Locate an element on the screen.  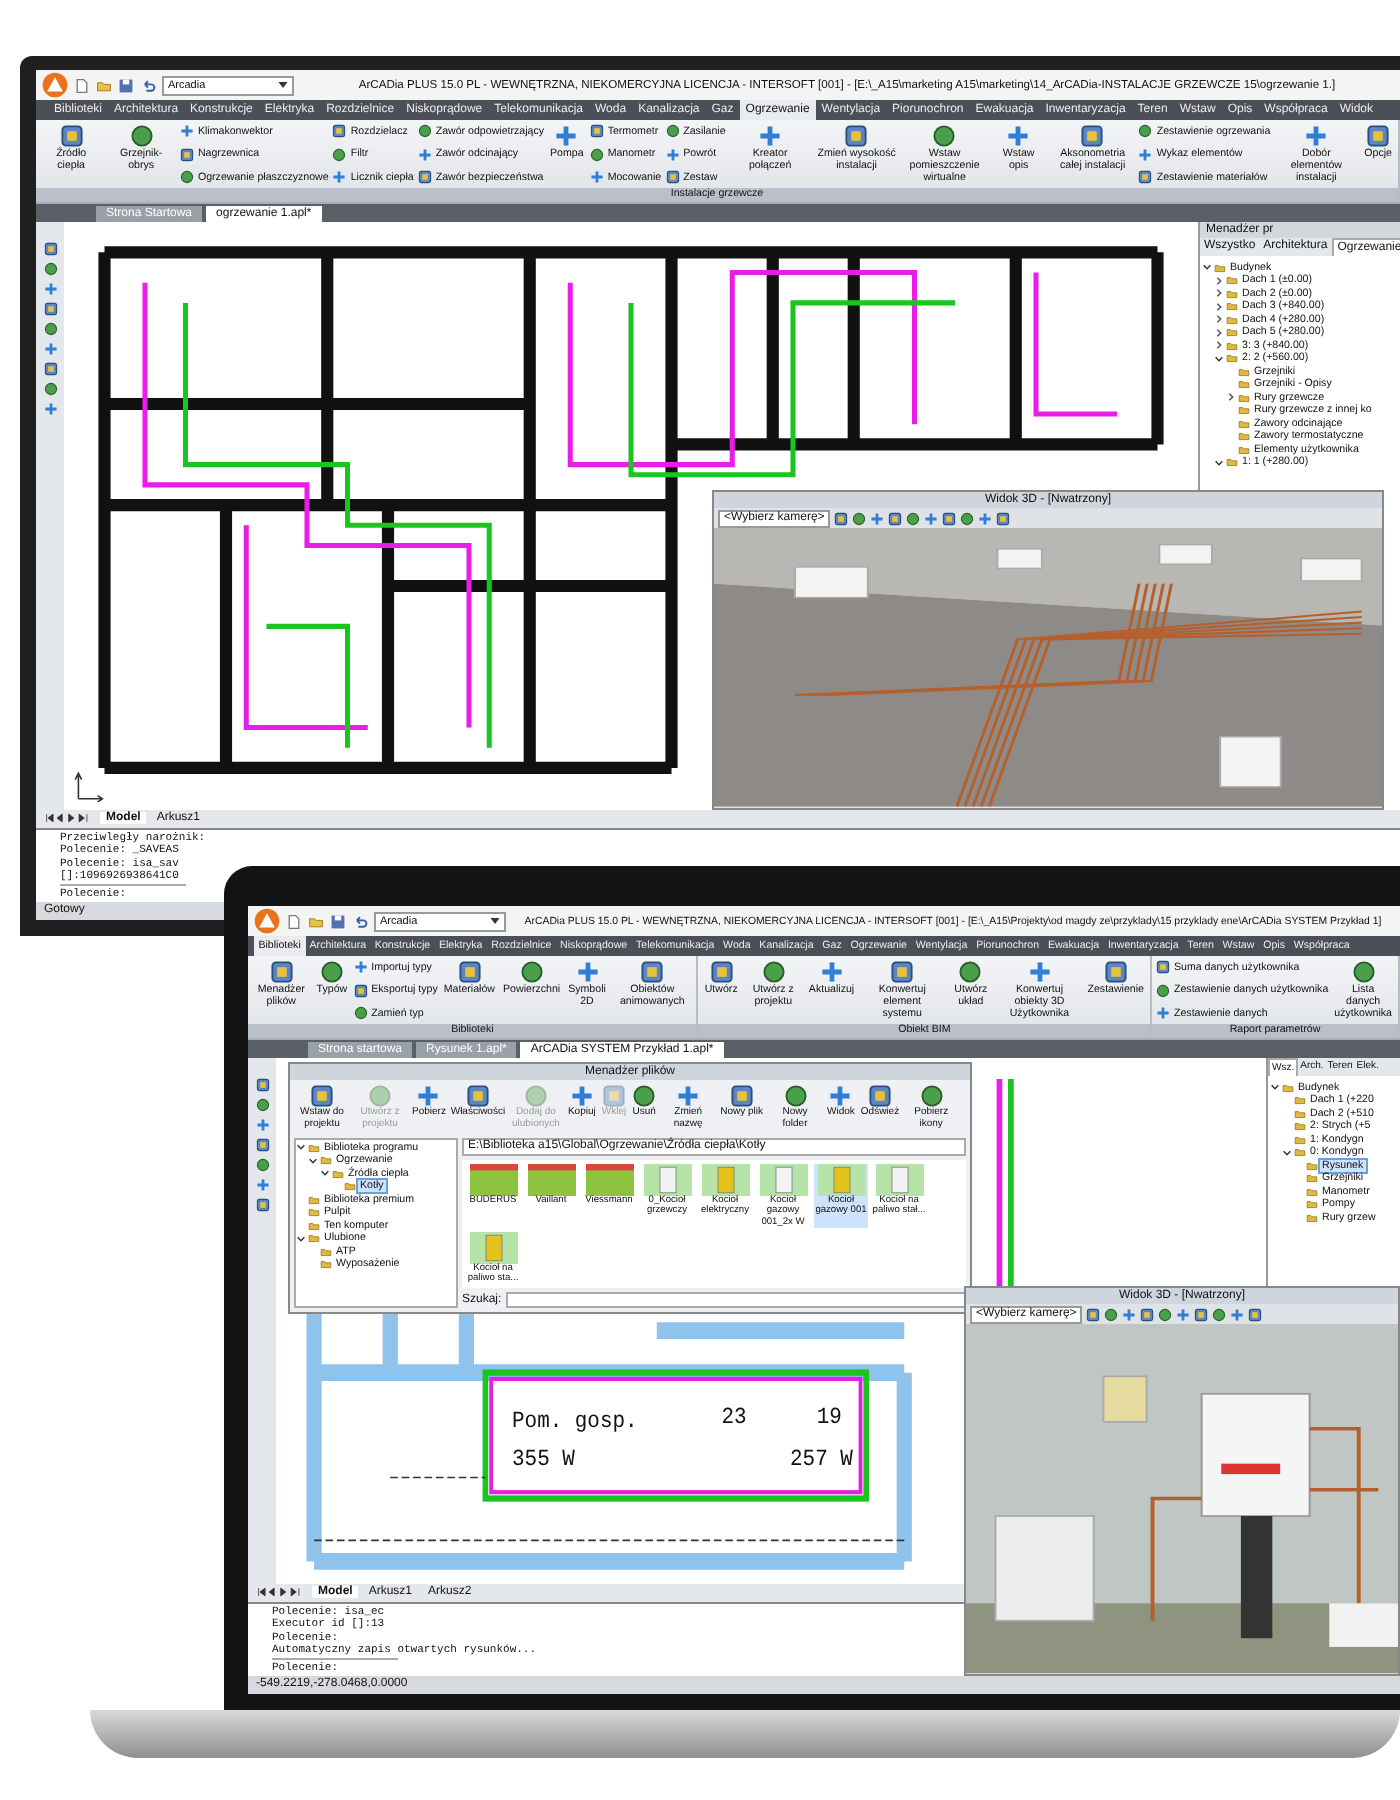
search-field is located at coordinates (735, 1299).